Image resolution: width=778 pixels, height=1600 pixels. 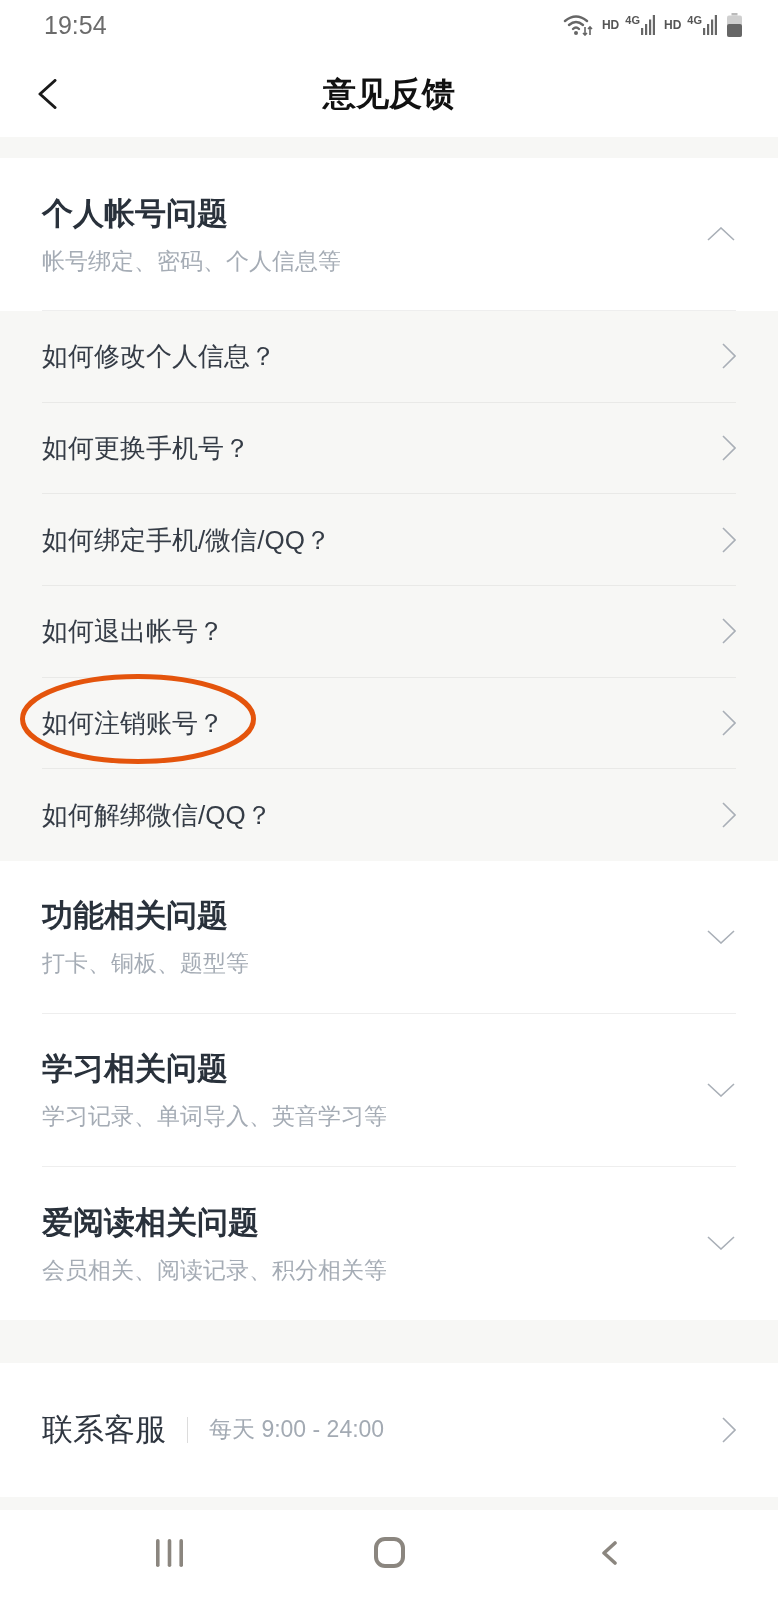 I want to click on section-title: 个人帐号问题, so click(x=135, y=213).